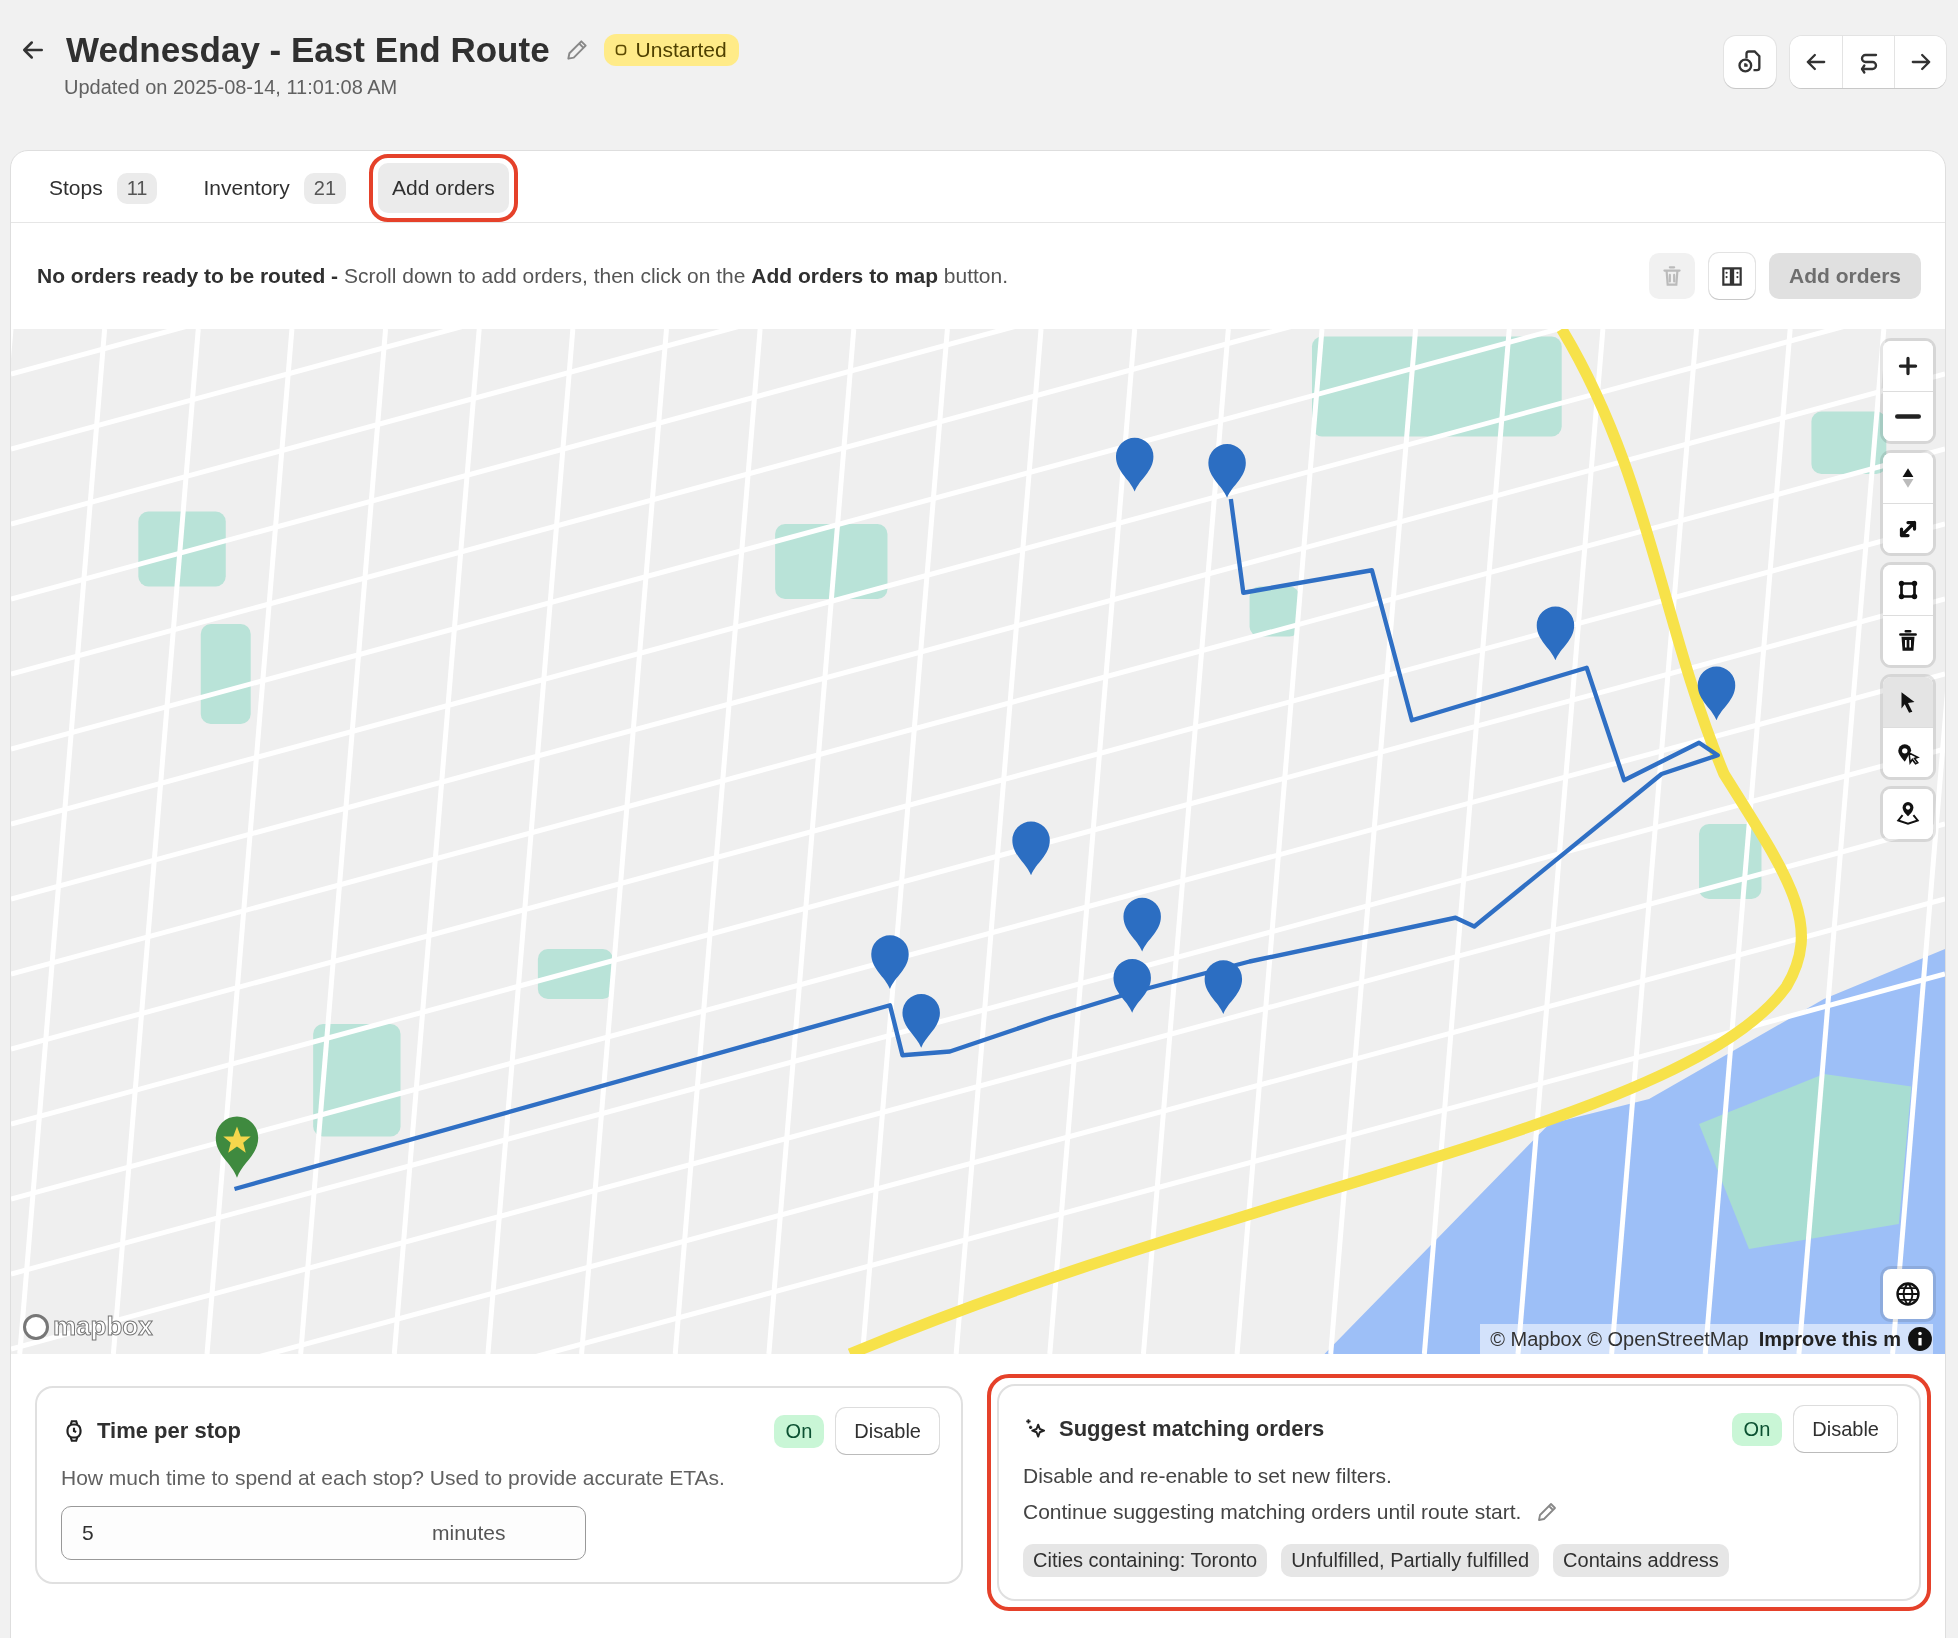  Describe the element at coordinates (1908, 752) in the screenshot. I see `pin-select-button` at that location.